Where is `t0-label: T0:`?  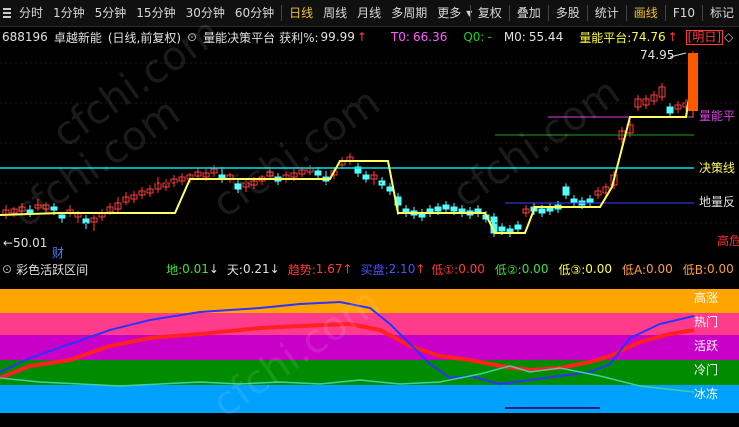 t0-label: T0: is located at coordinates (400, 37).